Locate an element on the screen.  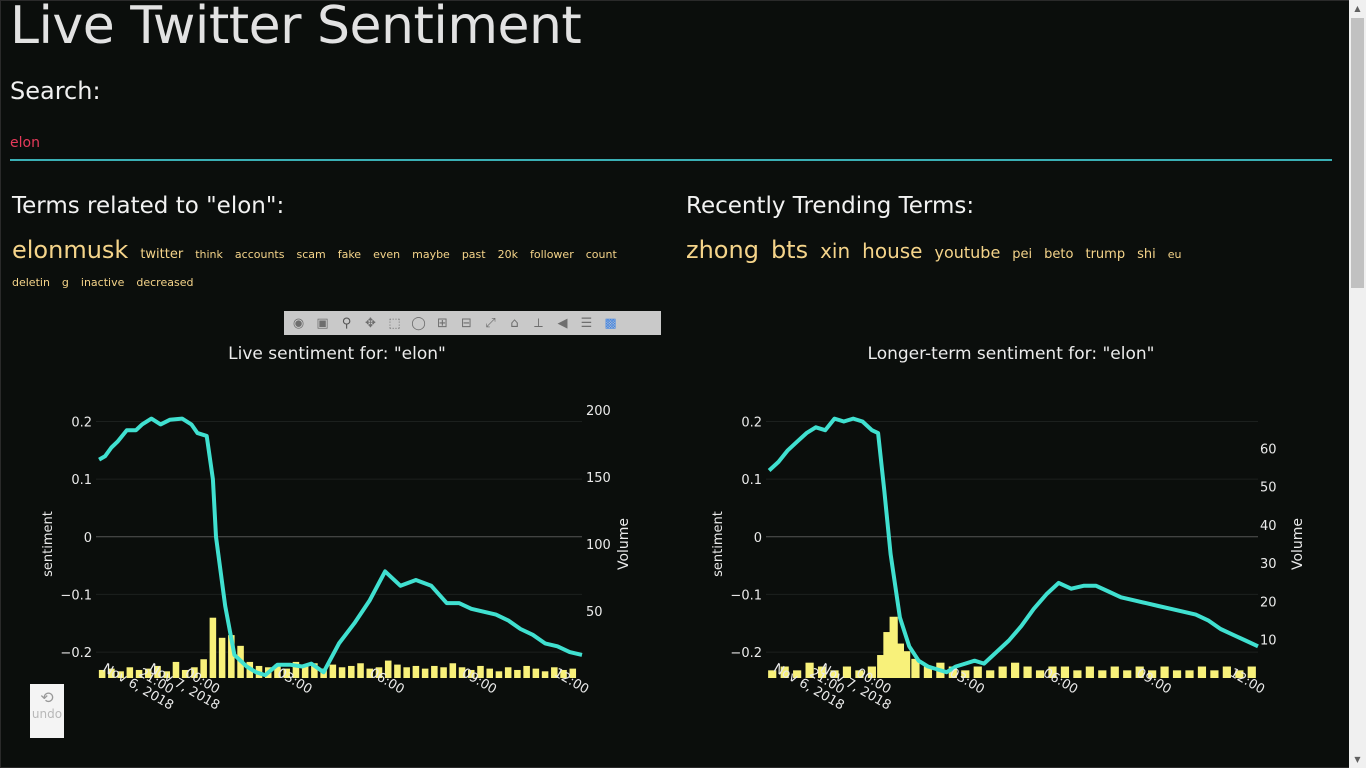
term-elonmusk: elonmusk is located at coordinates (70, 250).